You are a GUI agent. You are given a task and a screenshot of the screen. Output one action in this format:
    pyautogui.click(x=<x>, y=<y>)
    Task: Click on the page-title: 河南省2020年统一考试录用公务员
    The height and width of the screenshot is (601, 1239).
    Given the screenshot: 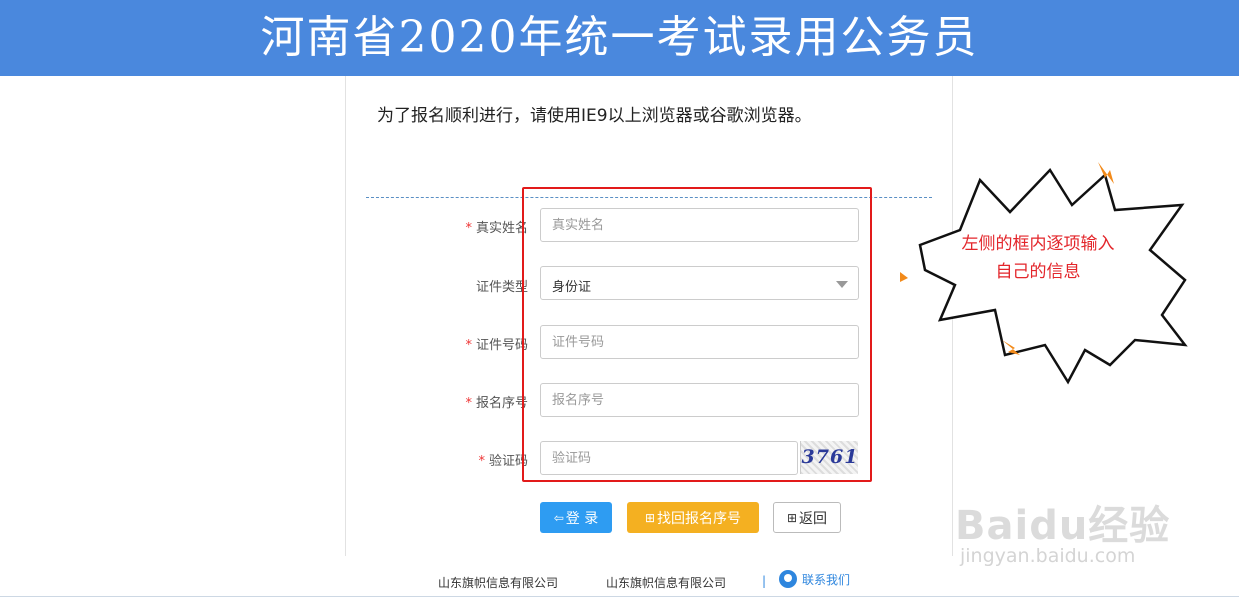 What is the action you would take?
    pyautogui.click(x=619, y=37)
    